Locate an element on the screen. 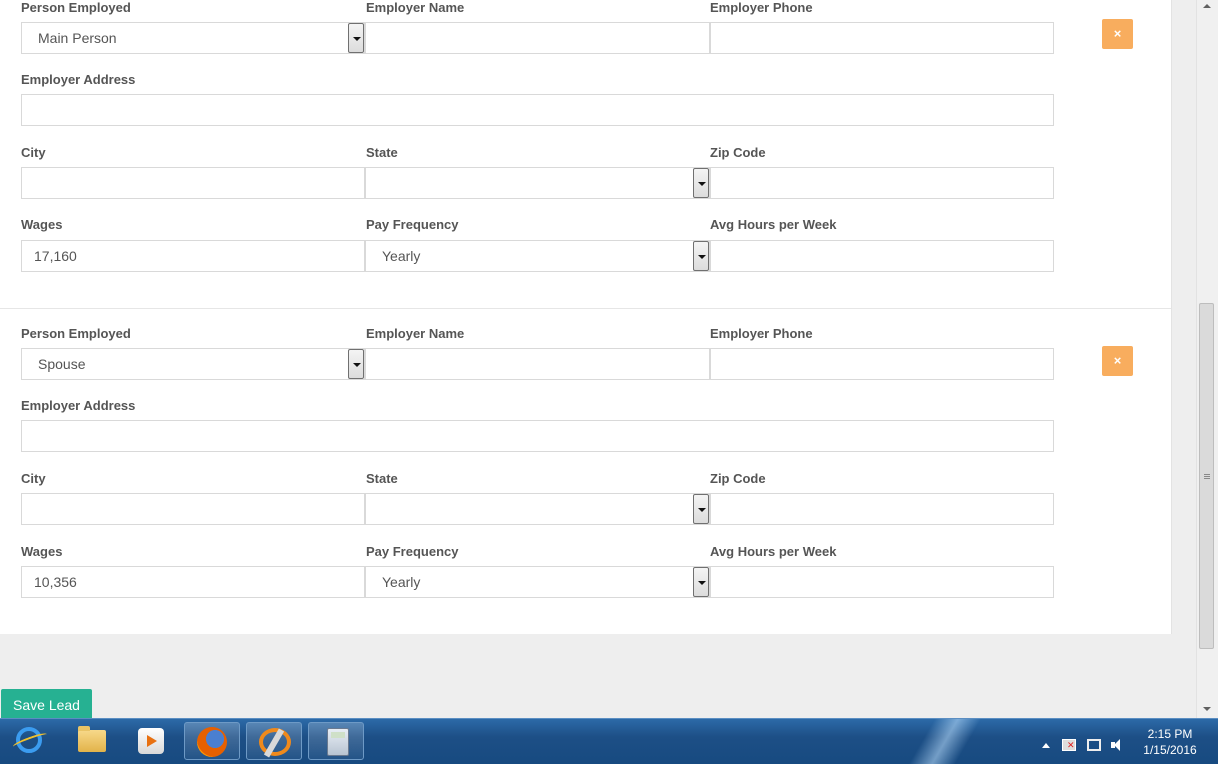 The width and height of the screenshot is (1218, 764). crm-app-icon is located at coordinates (275, 742).